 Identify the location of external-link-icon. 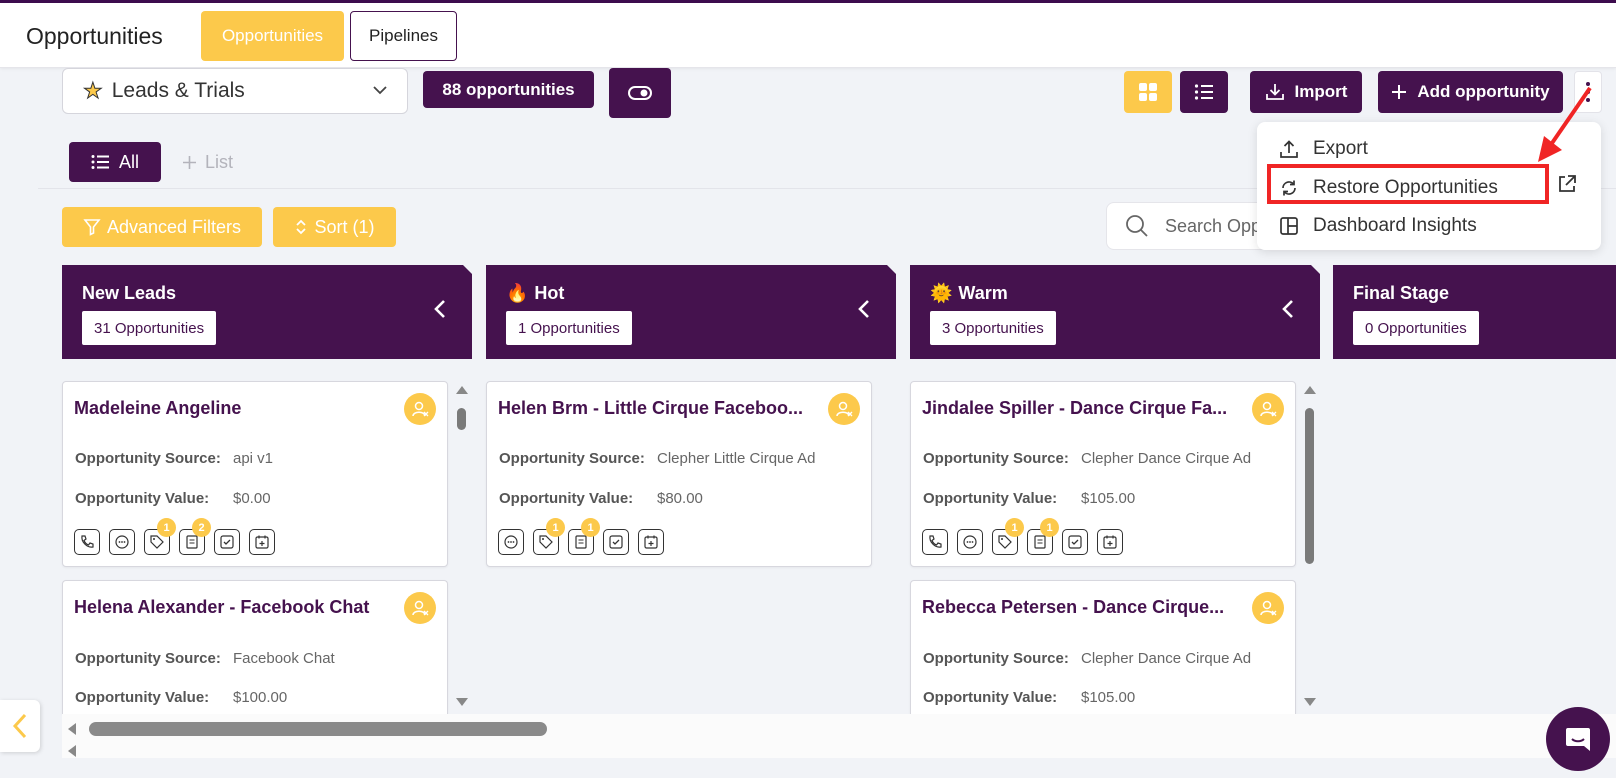
(1567, 184).